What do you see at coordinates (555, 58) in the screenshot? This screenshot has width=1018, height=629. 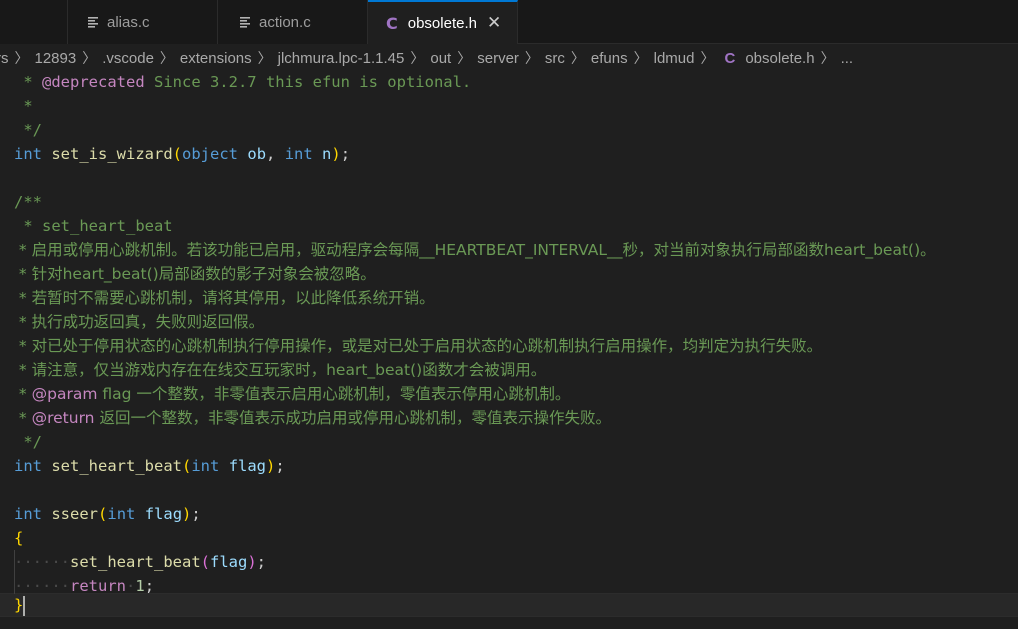 I see `breadcrumb-item: src` at bounding box center [555, 58].